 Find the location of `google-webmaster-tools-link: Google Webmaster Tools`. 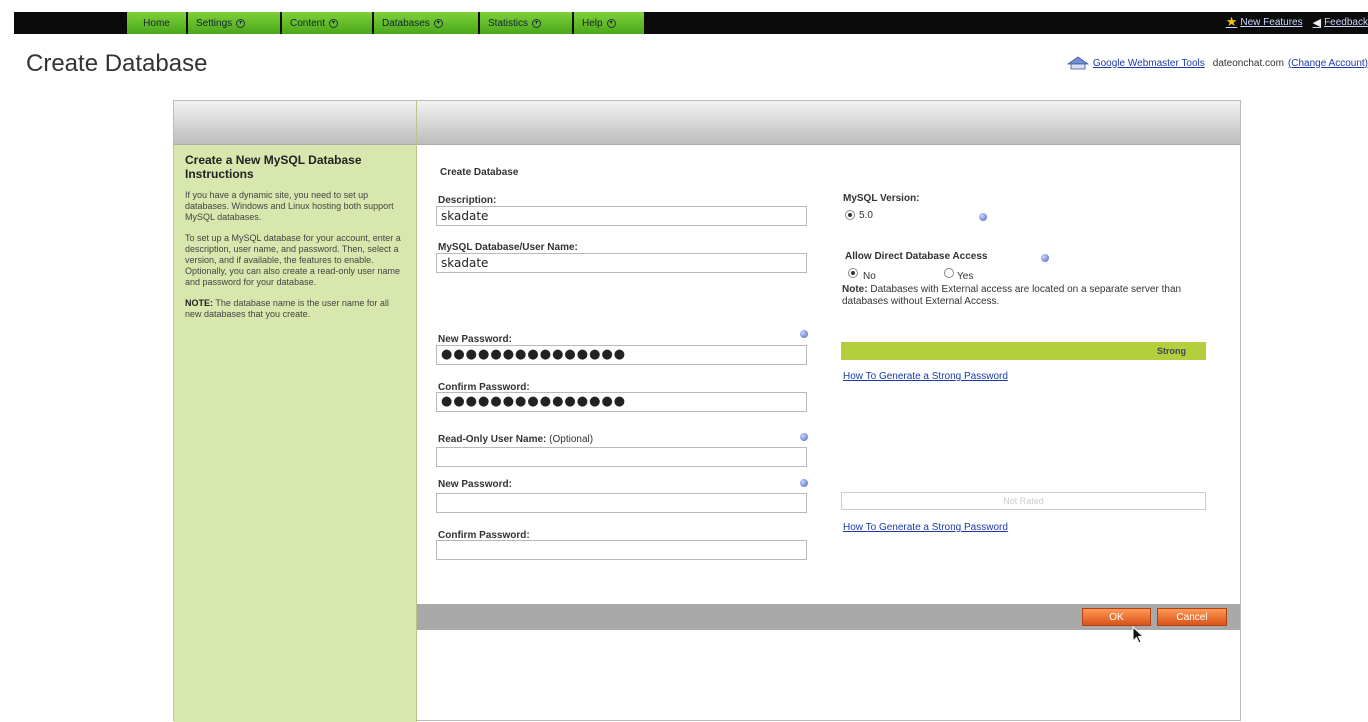

google-webmaster-tools-link: Google Webmaster Tools is located at coordinates (1149, 63).